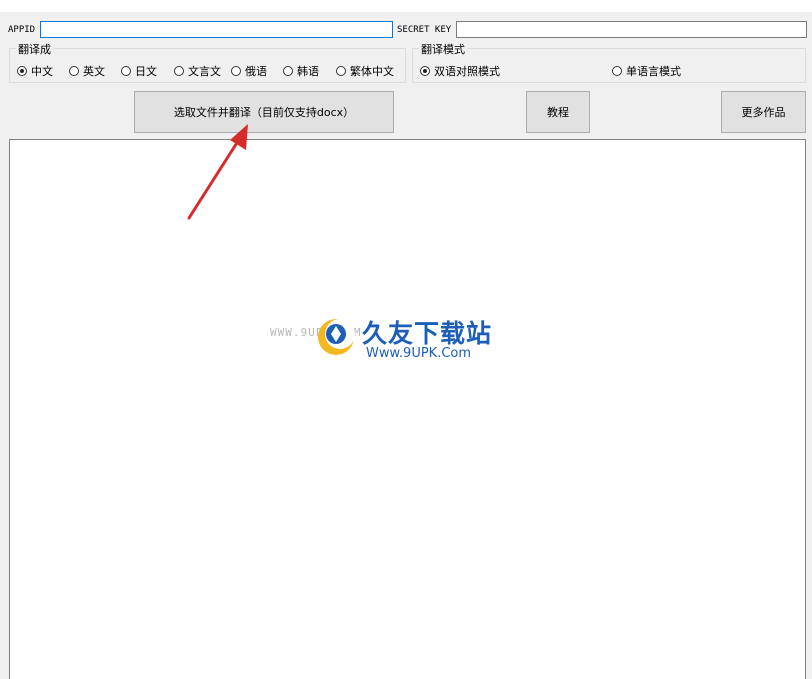 The image size is (812, 679). I want to click on watermark-url: Www.9UPK.Com, so click(419, 353).